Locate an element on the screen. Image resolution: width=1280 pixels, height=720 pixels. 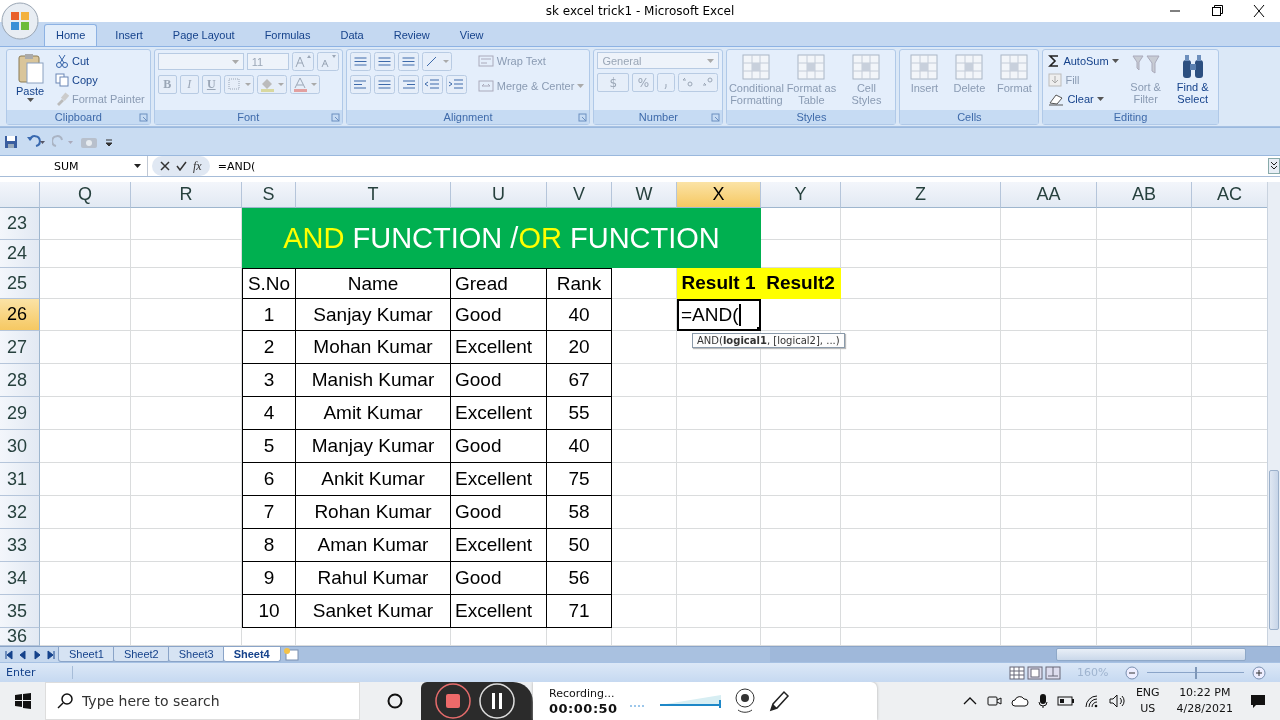
row-header: 25 is located at coordinates (20, 283).